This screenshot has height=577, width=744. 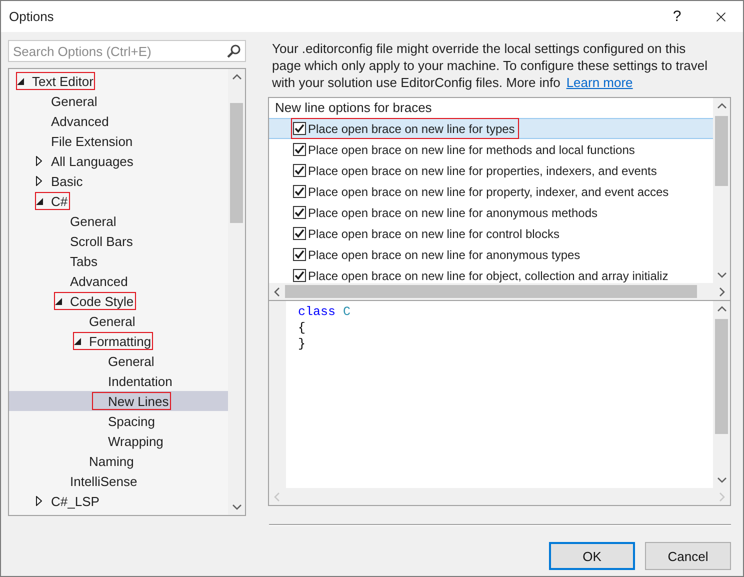 What do you see at coordinates (277, 291) in the screenshot?
I see `scroll-left-icon` at bounding box center [277, 291].